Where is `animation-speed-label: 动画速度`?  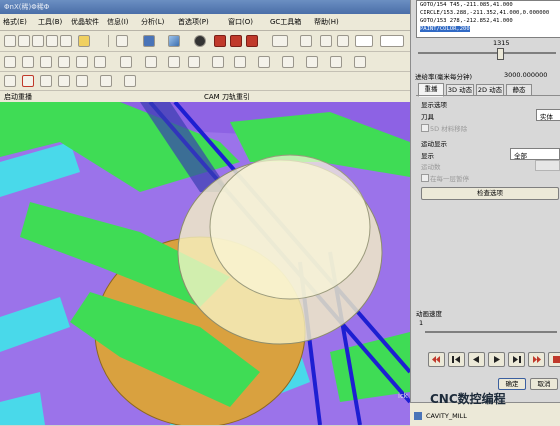
animation-speed-label: 动画速度 is located at coordinates (429, 314).